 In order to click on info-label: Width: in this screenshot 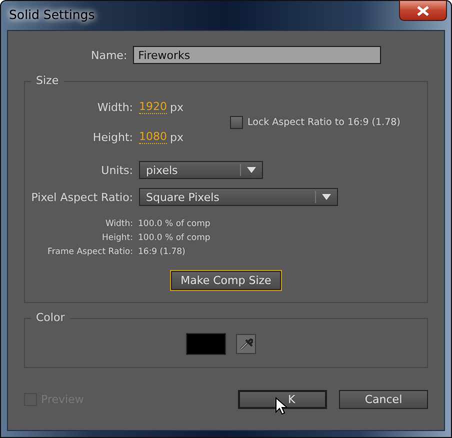, I will do `click(118, 224)`.